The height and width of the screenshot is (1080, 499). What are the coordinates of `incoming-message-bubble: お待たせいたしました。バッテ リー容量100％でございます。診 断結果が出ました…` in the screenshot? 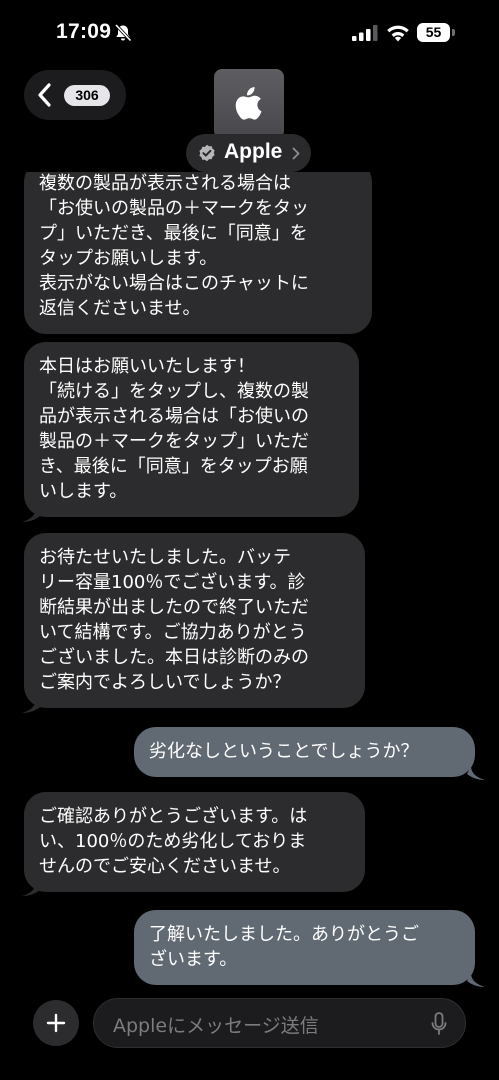 It's located at (194, 620).